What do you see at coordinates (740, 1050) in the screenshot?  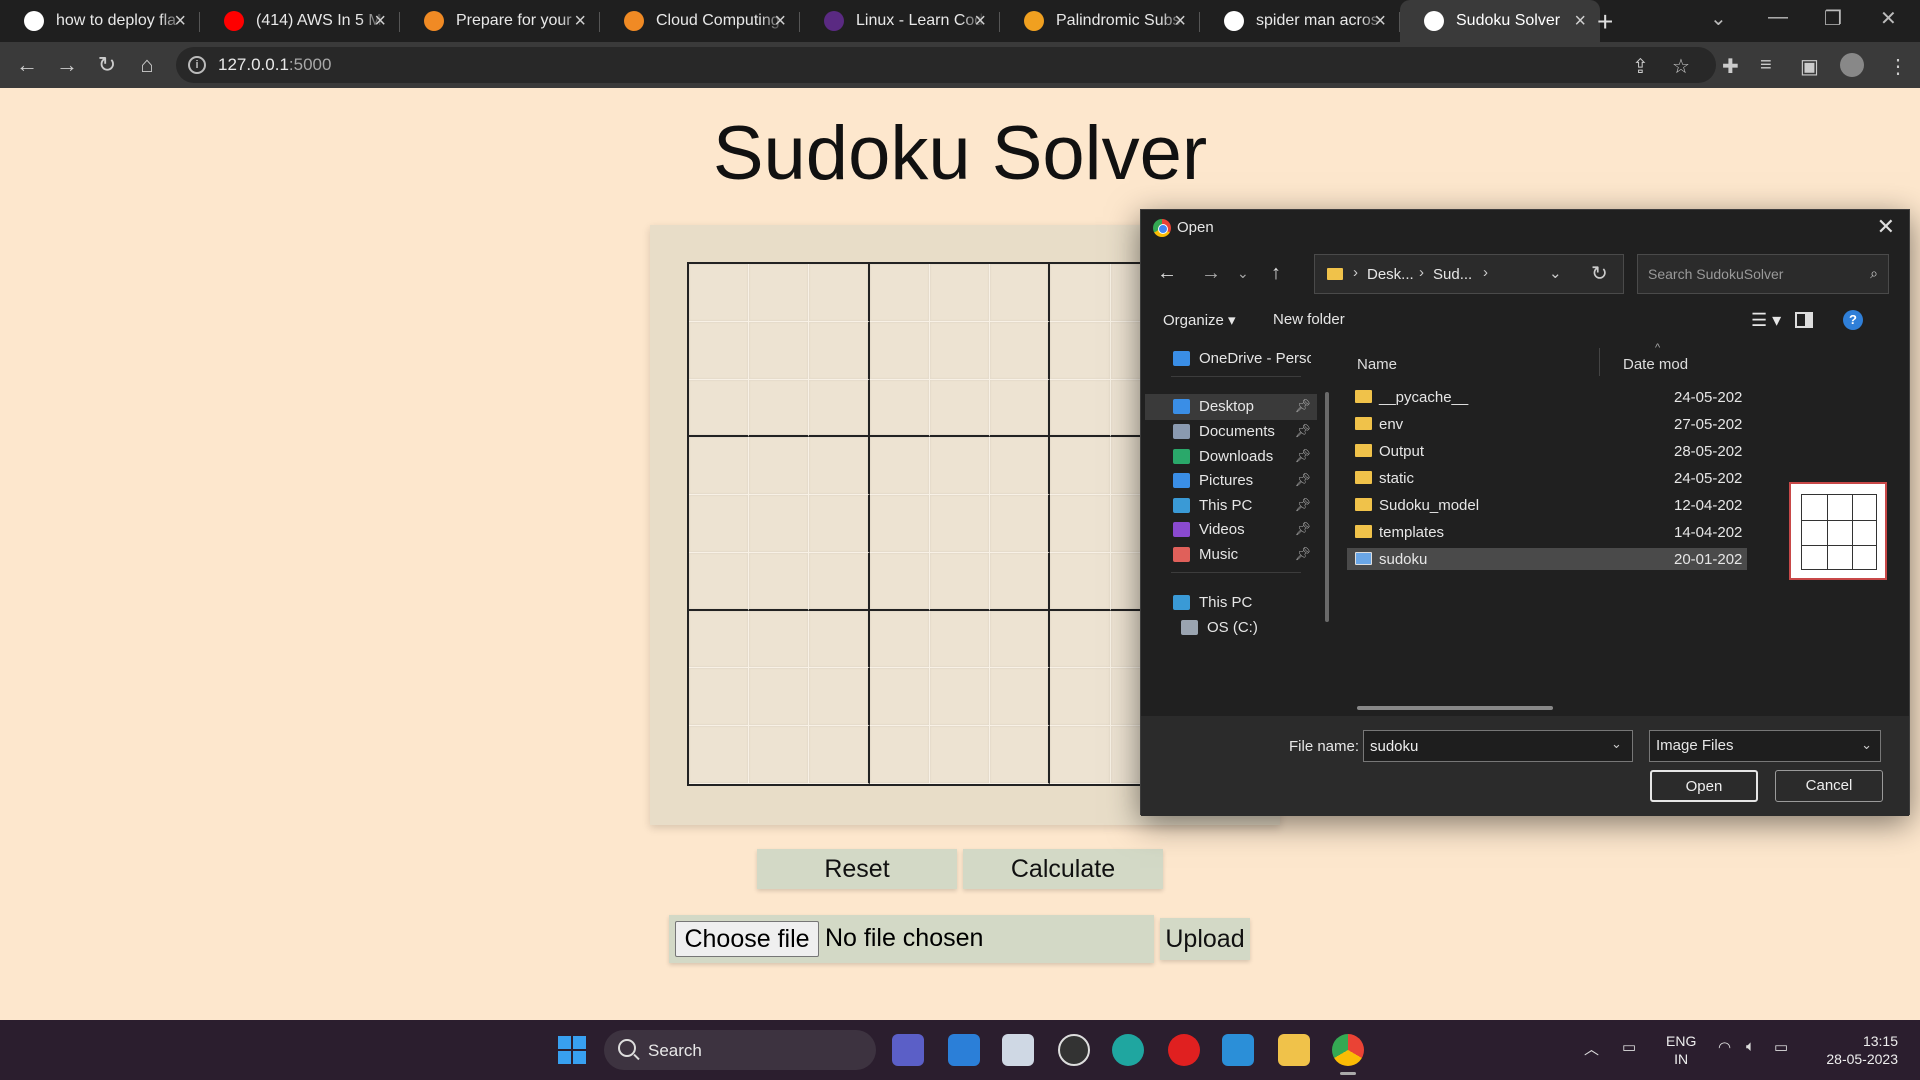 I see `taskbar-search: Search` at bounding box center [740, 1050].